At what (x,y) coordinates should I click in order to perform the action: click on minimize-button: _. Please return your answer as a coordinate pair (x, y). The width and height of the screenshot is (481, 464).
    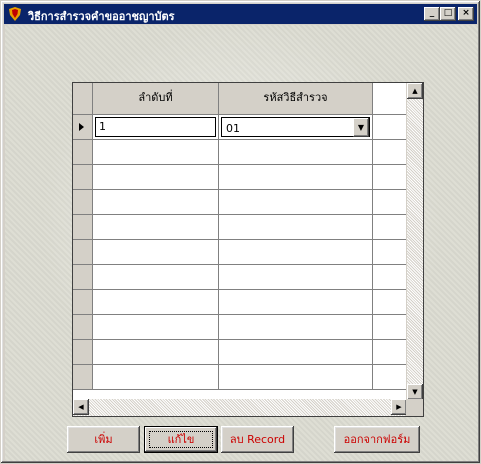
    Looking at the image, I should click on (432, 14).